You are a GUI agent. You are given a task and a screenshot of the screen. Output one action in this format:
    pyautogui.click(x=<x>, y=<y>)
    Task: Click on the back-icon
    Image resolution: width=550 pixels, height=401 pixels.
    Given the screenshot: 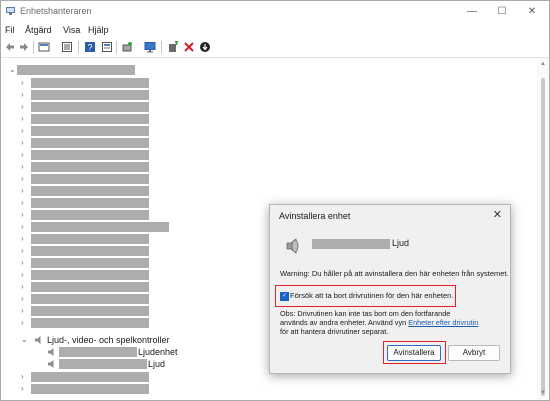 What is the action you would take?
    pyautogui.click(x=10, y=47)
    